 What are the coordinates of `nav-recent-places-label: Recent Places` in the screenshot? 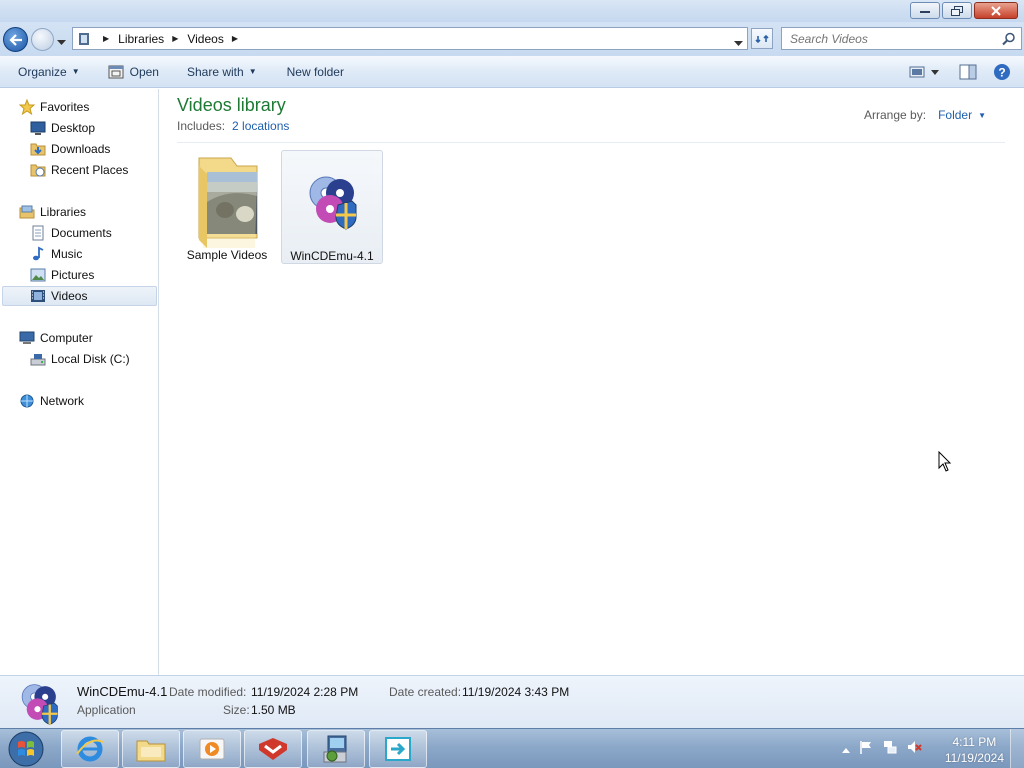 It's located at (90, 170).